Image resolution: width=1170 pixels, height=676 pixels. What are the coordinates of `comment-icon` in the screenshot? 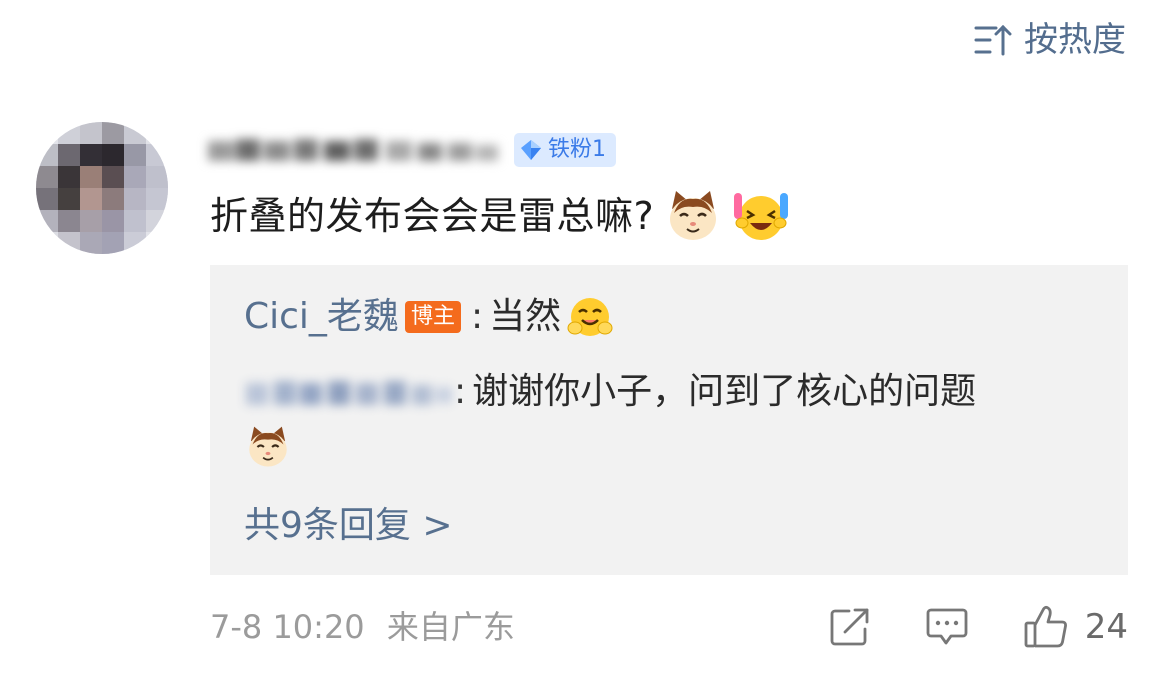 It's located at (947, 626).